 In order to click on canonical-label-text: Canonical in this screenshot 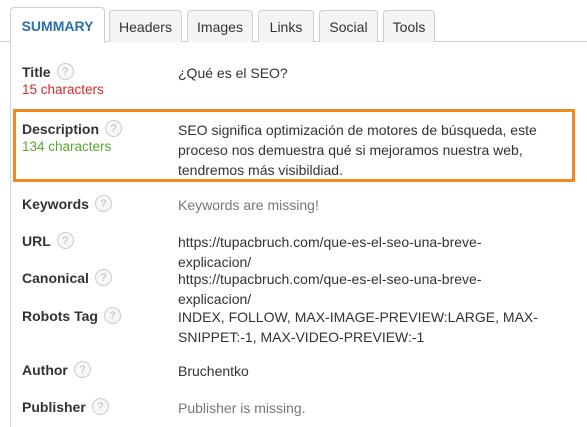, I will do `click(55, 277)`.